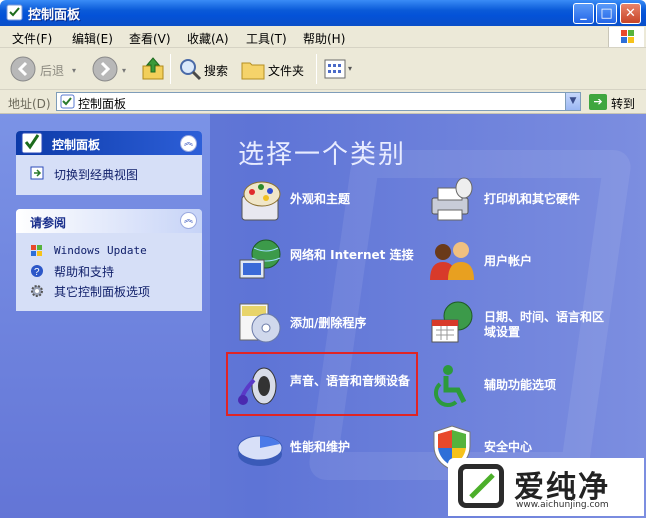 The image size is (646, 518). What do you see at coordinates (74, 70) in the screenshot?
I see `back-dropdown-icon: ▾` at bounding box center [74, 70].